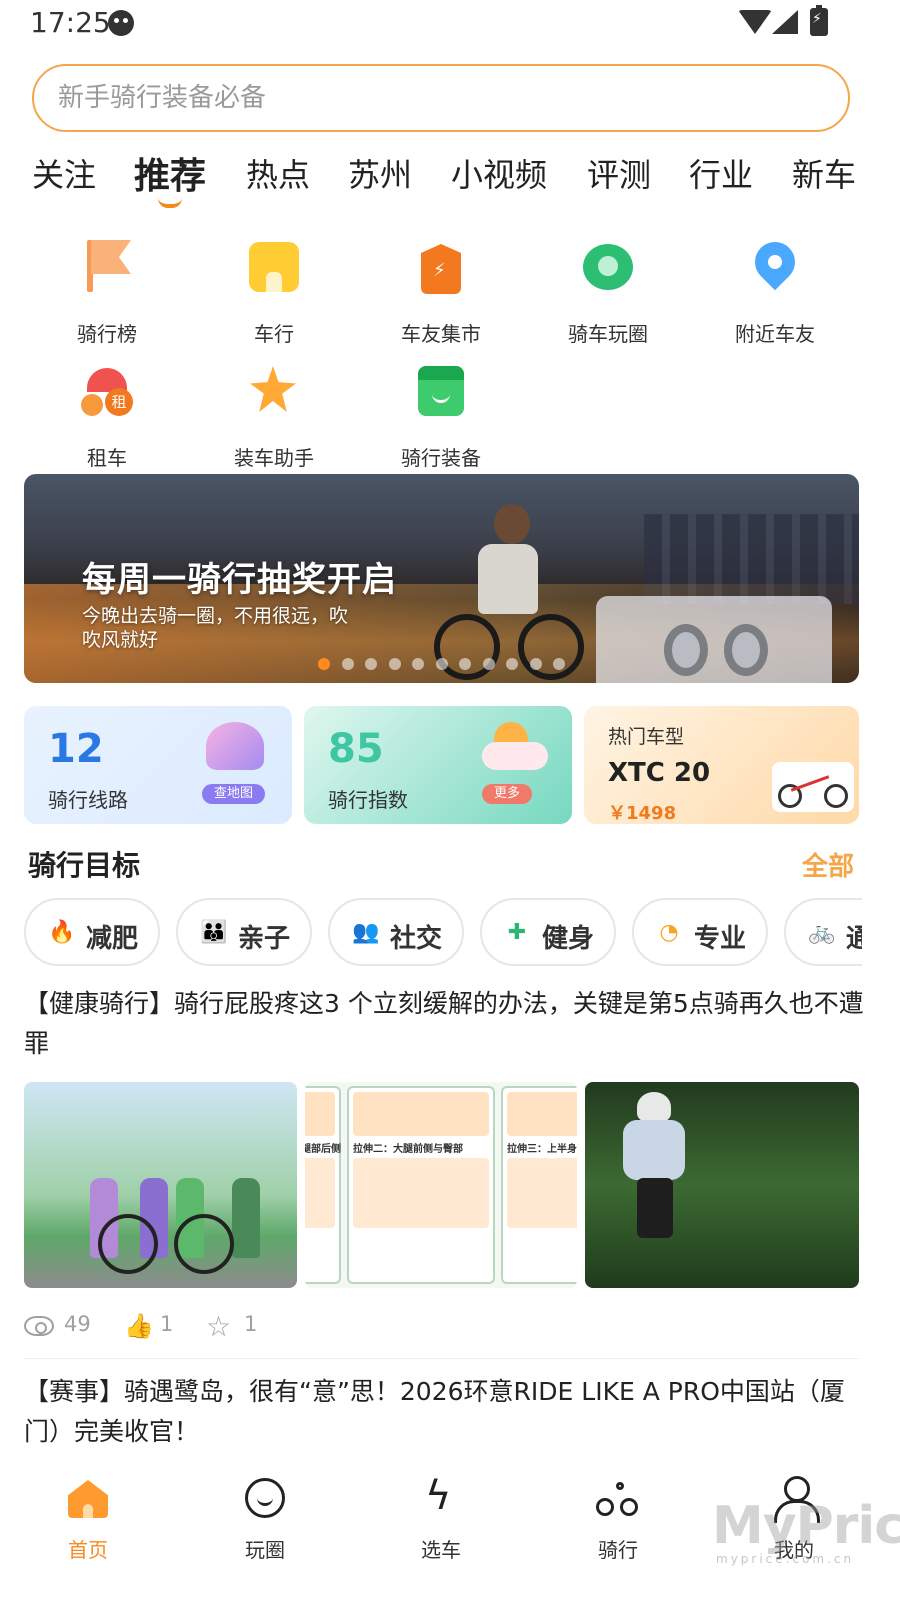 The height and width of the screenshot is (1600, 900). What do you see at coordinates (441, 1550) in the screenshot?
I see `nav-label: 选车` at bounding box center [441, 1550].